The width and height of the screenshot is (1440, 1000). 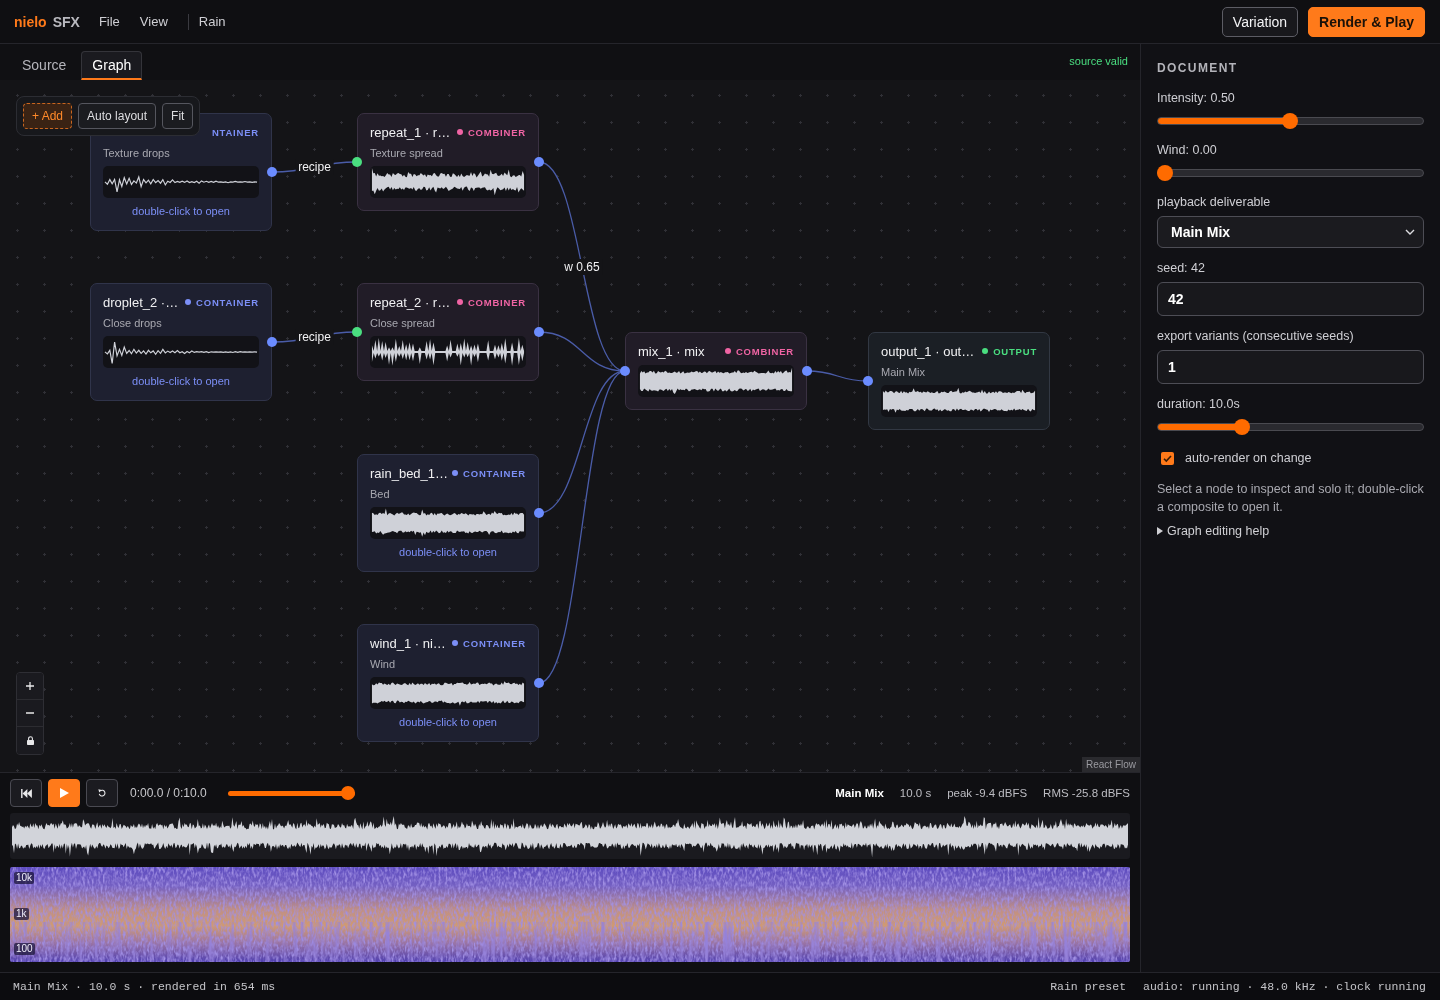 What do you see at coordinates (1290, 367) in the screenshot?
I see `number-input: 1` at bounding box center [1290, 367].